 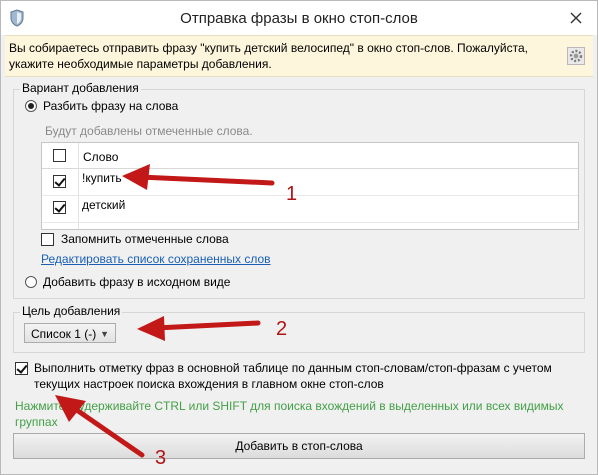 I want to click on select-all-checkbox, so click(x=59, y=155).